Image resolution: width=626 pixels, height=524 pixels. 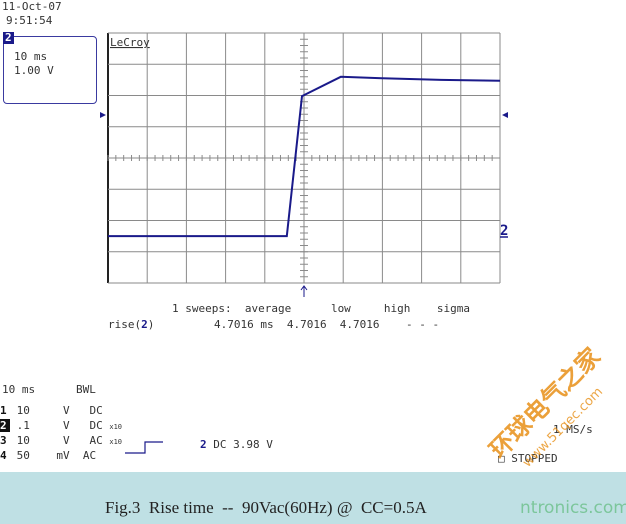 I want to click on left-ref-marker-icon, so click(x=103, y=115).